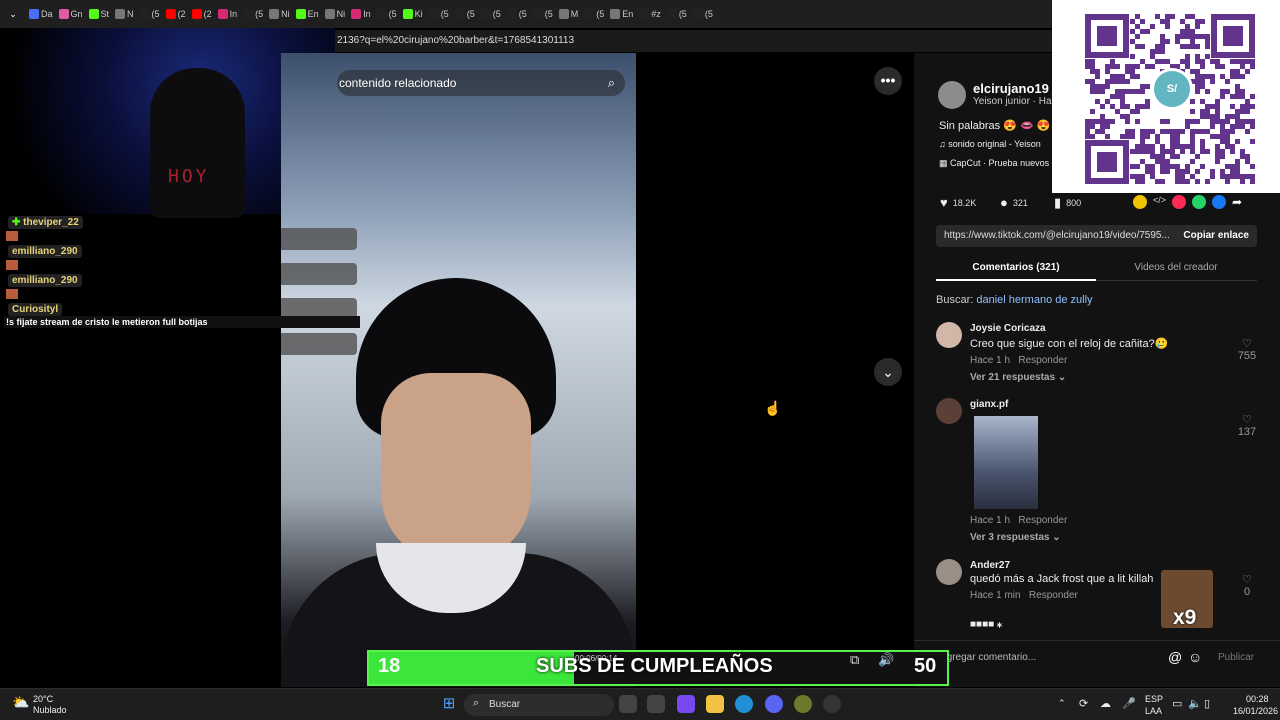 The height and width of the screenshot is (720, 1280). I want to click on discord-icon, so click(774, 704).